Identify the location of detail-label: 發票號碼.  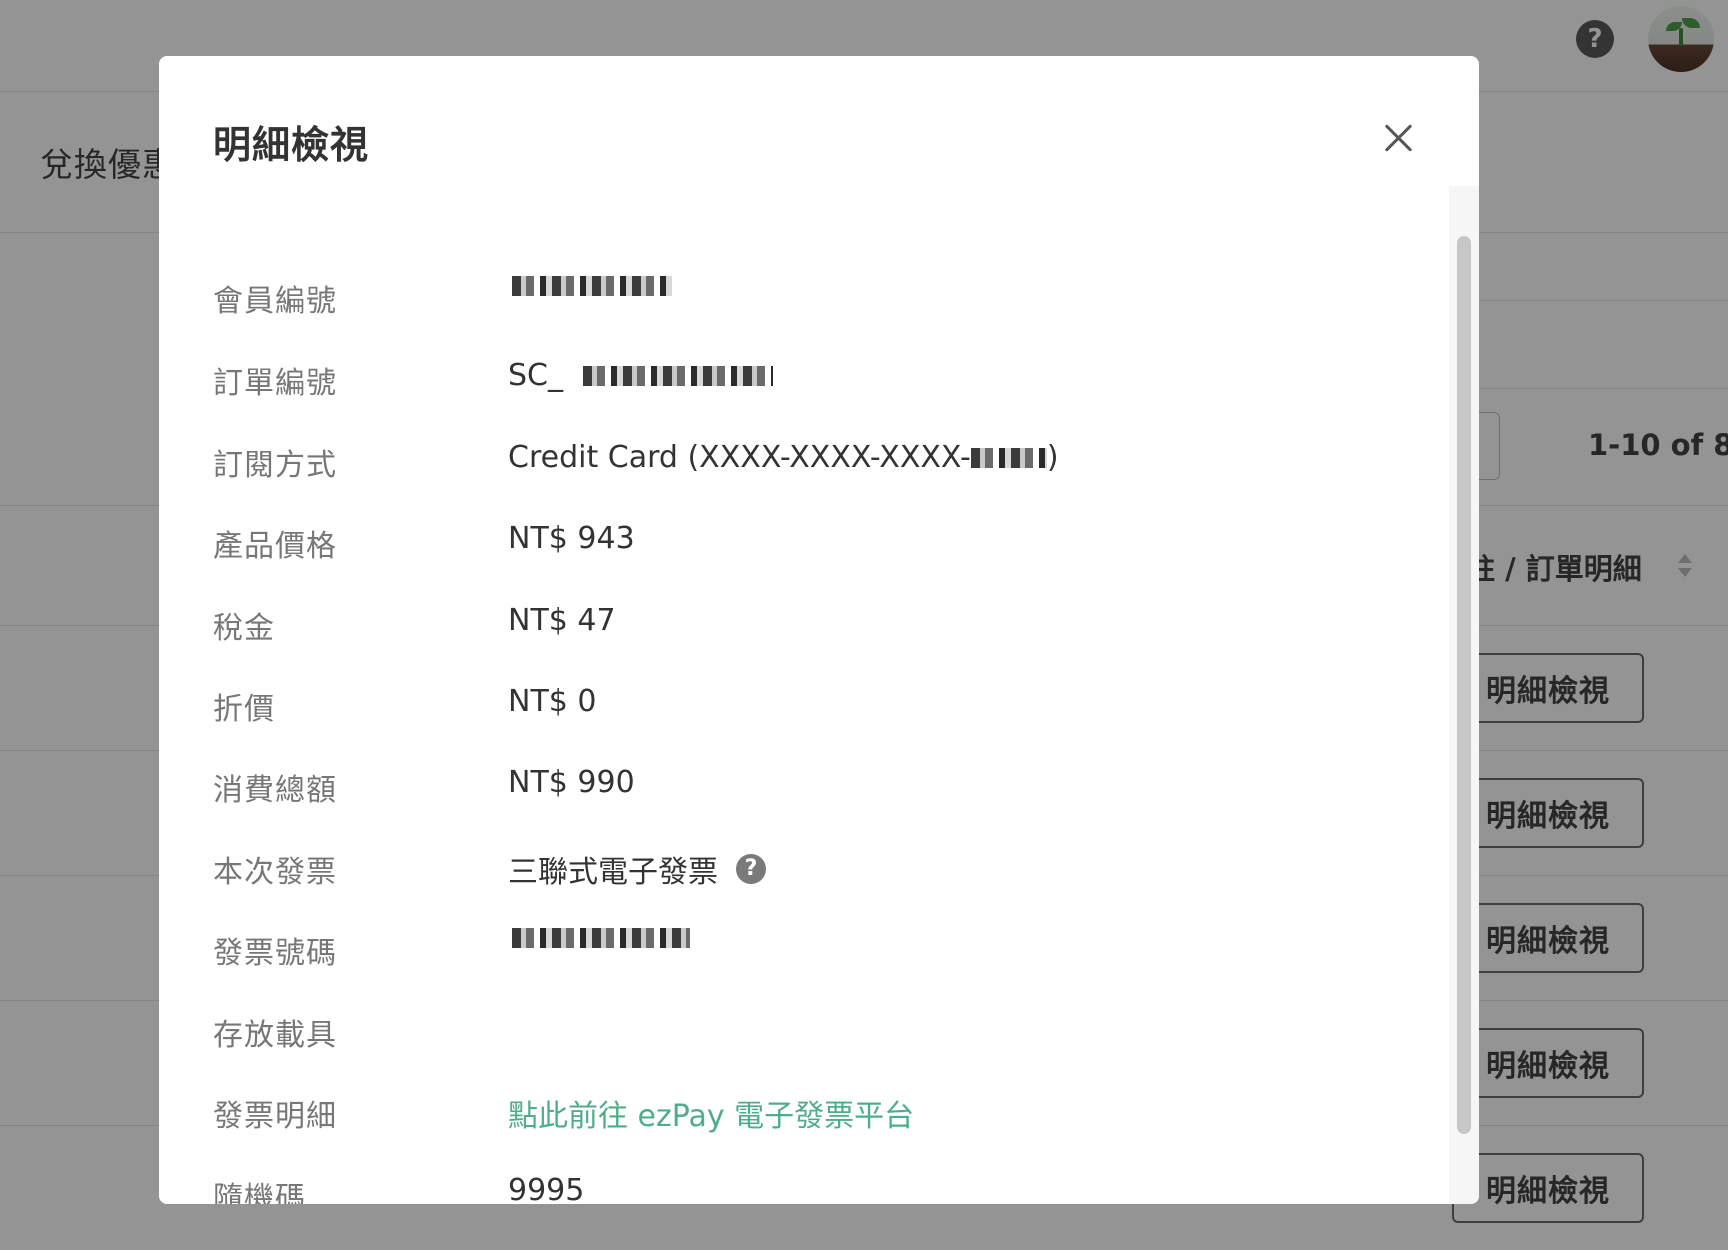
(275, 953).